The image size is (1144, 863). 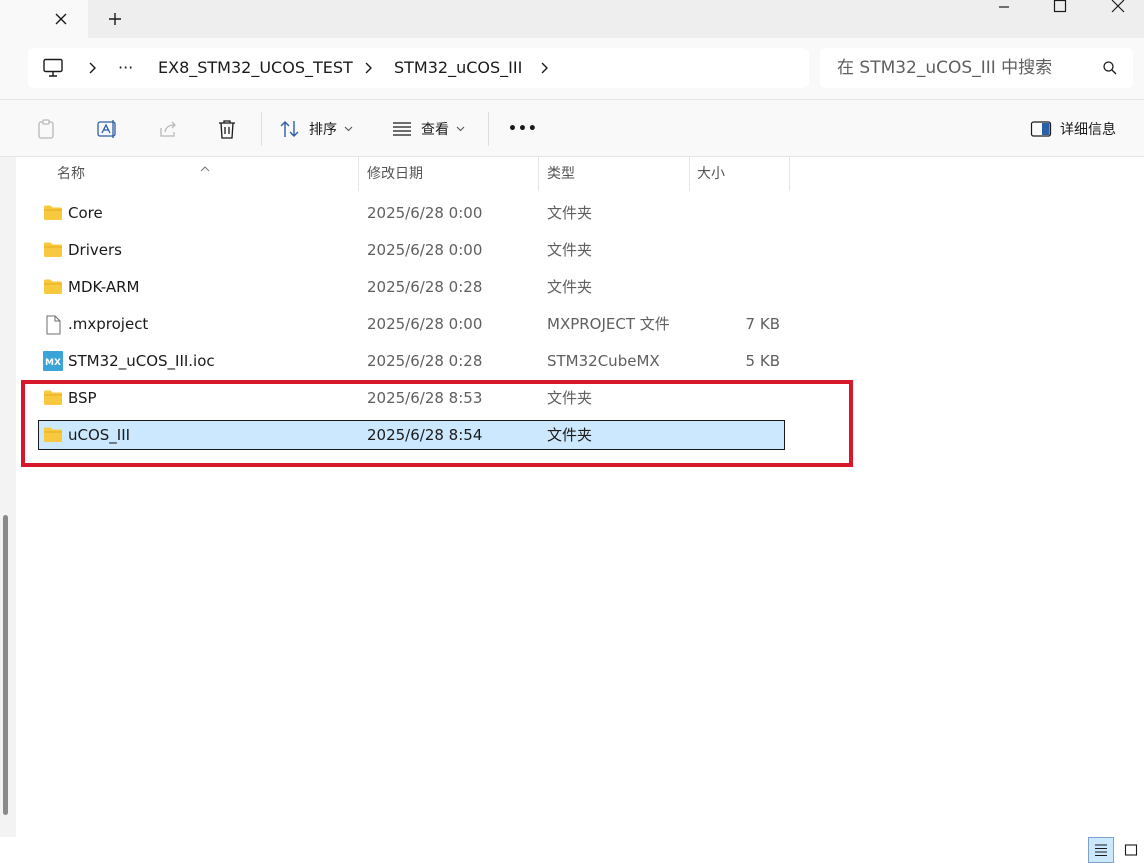 I want to click on annotation-highlight-box, so click(x=437, y=423).